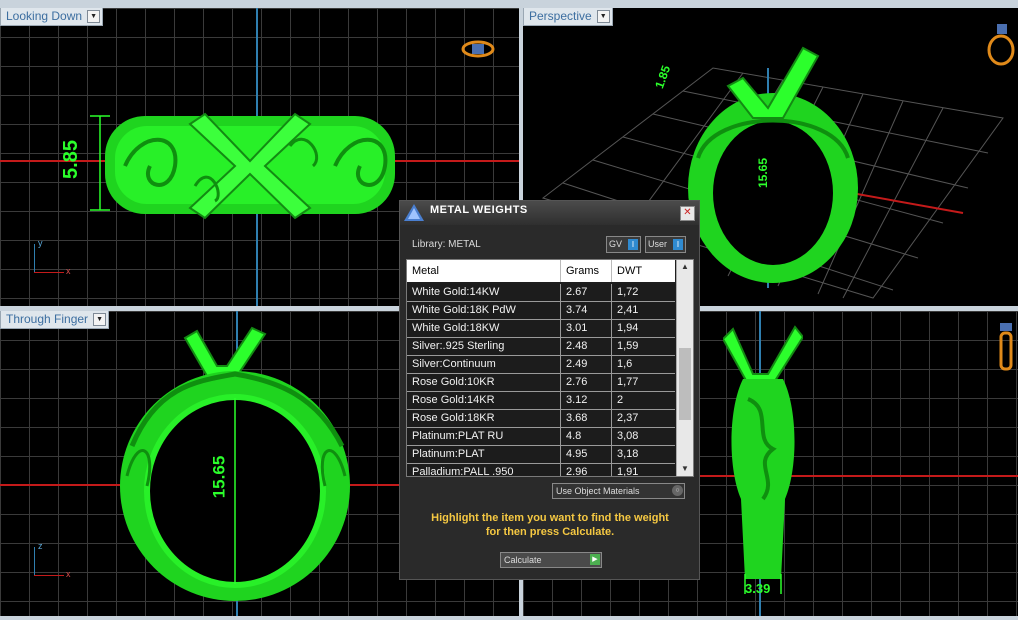 This screenshot has width=1018, height=620. What do you see at coordinates (55, 258) in the screenshot?
I see `axis-gizmo: y x` at bounding box center [55, 258].